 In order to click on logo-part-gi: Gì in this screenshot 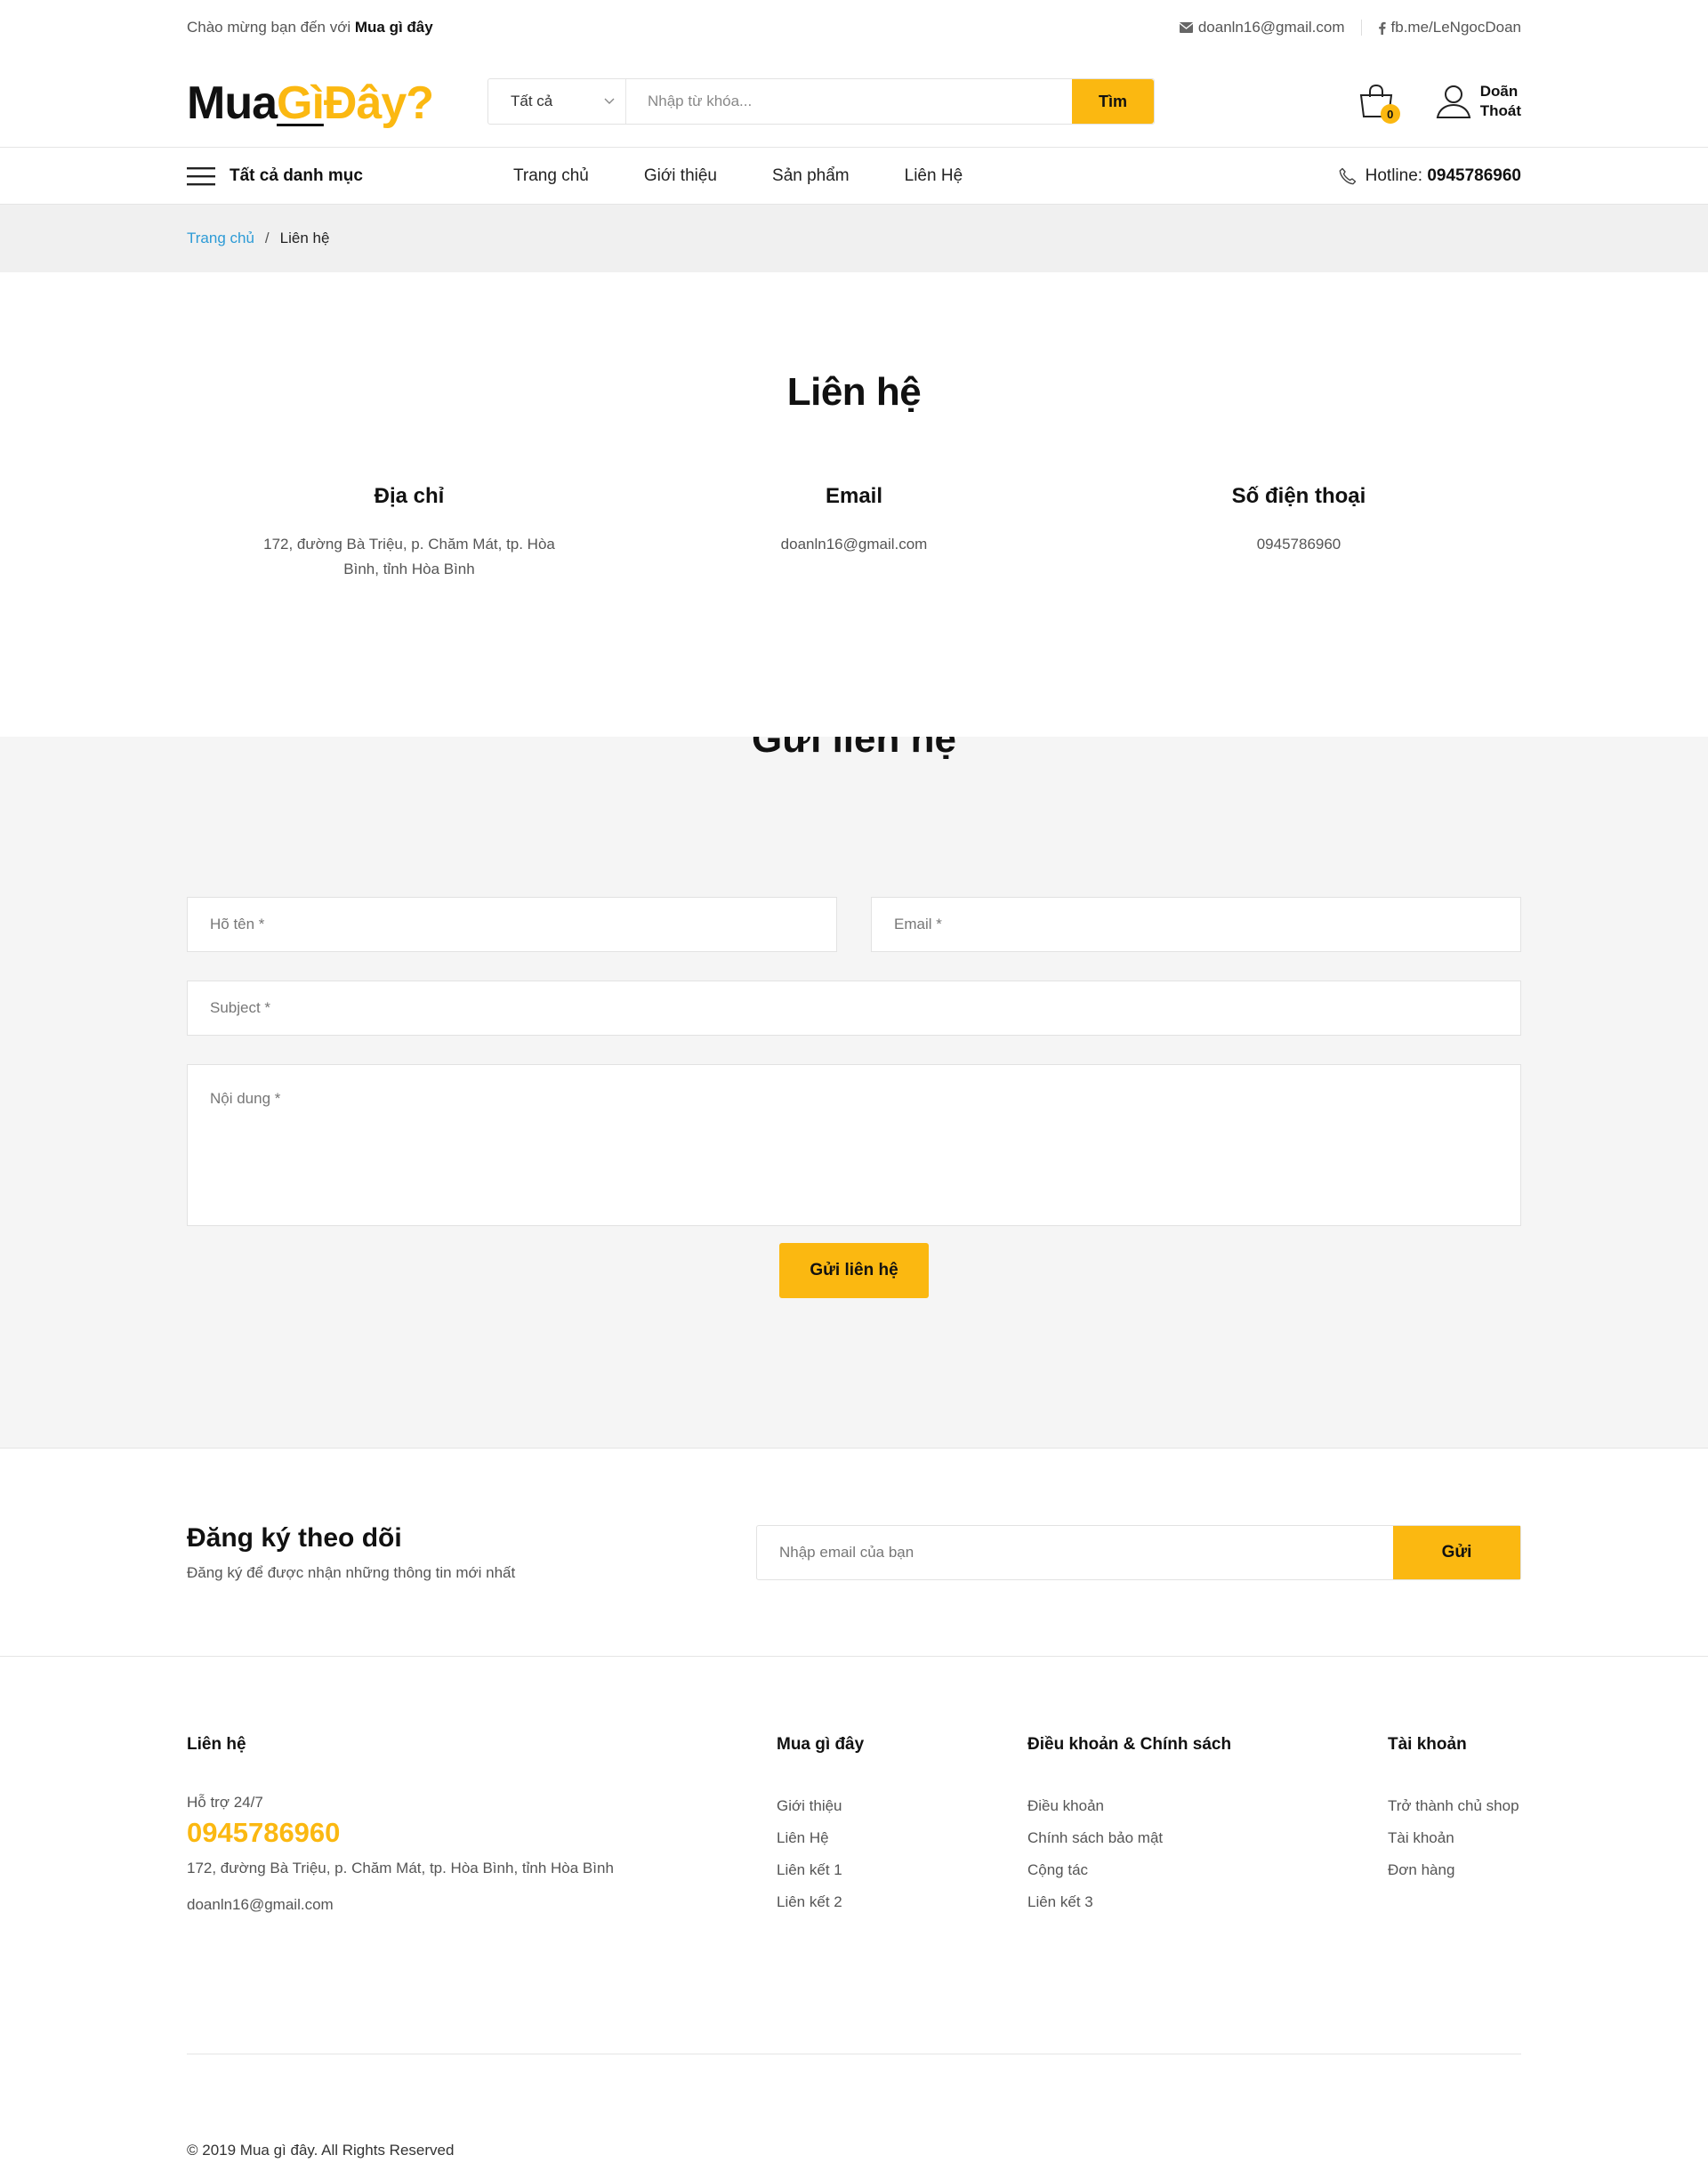, I will do `click(301, 103)`.